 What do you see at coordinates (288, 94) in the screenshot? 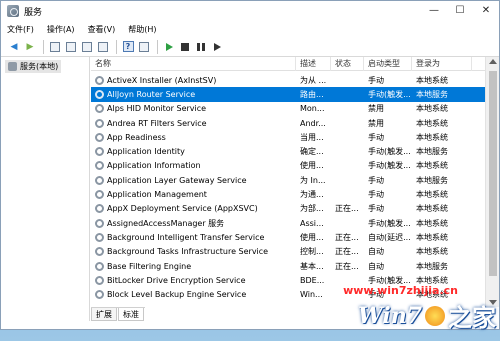
I see `table-row: AllJoyn Router Service 路由... 手动(触发... 本地服务` at bounding box center [288, 94].